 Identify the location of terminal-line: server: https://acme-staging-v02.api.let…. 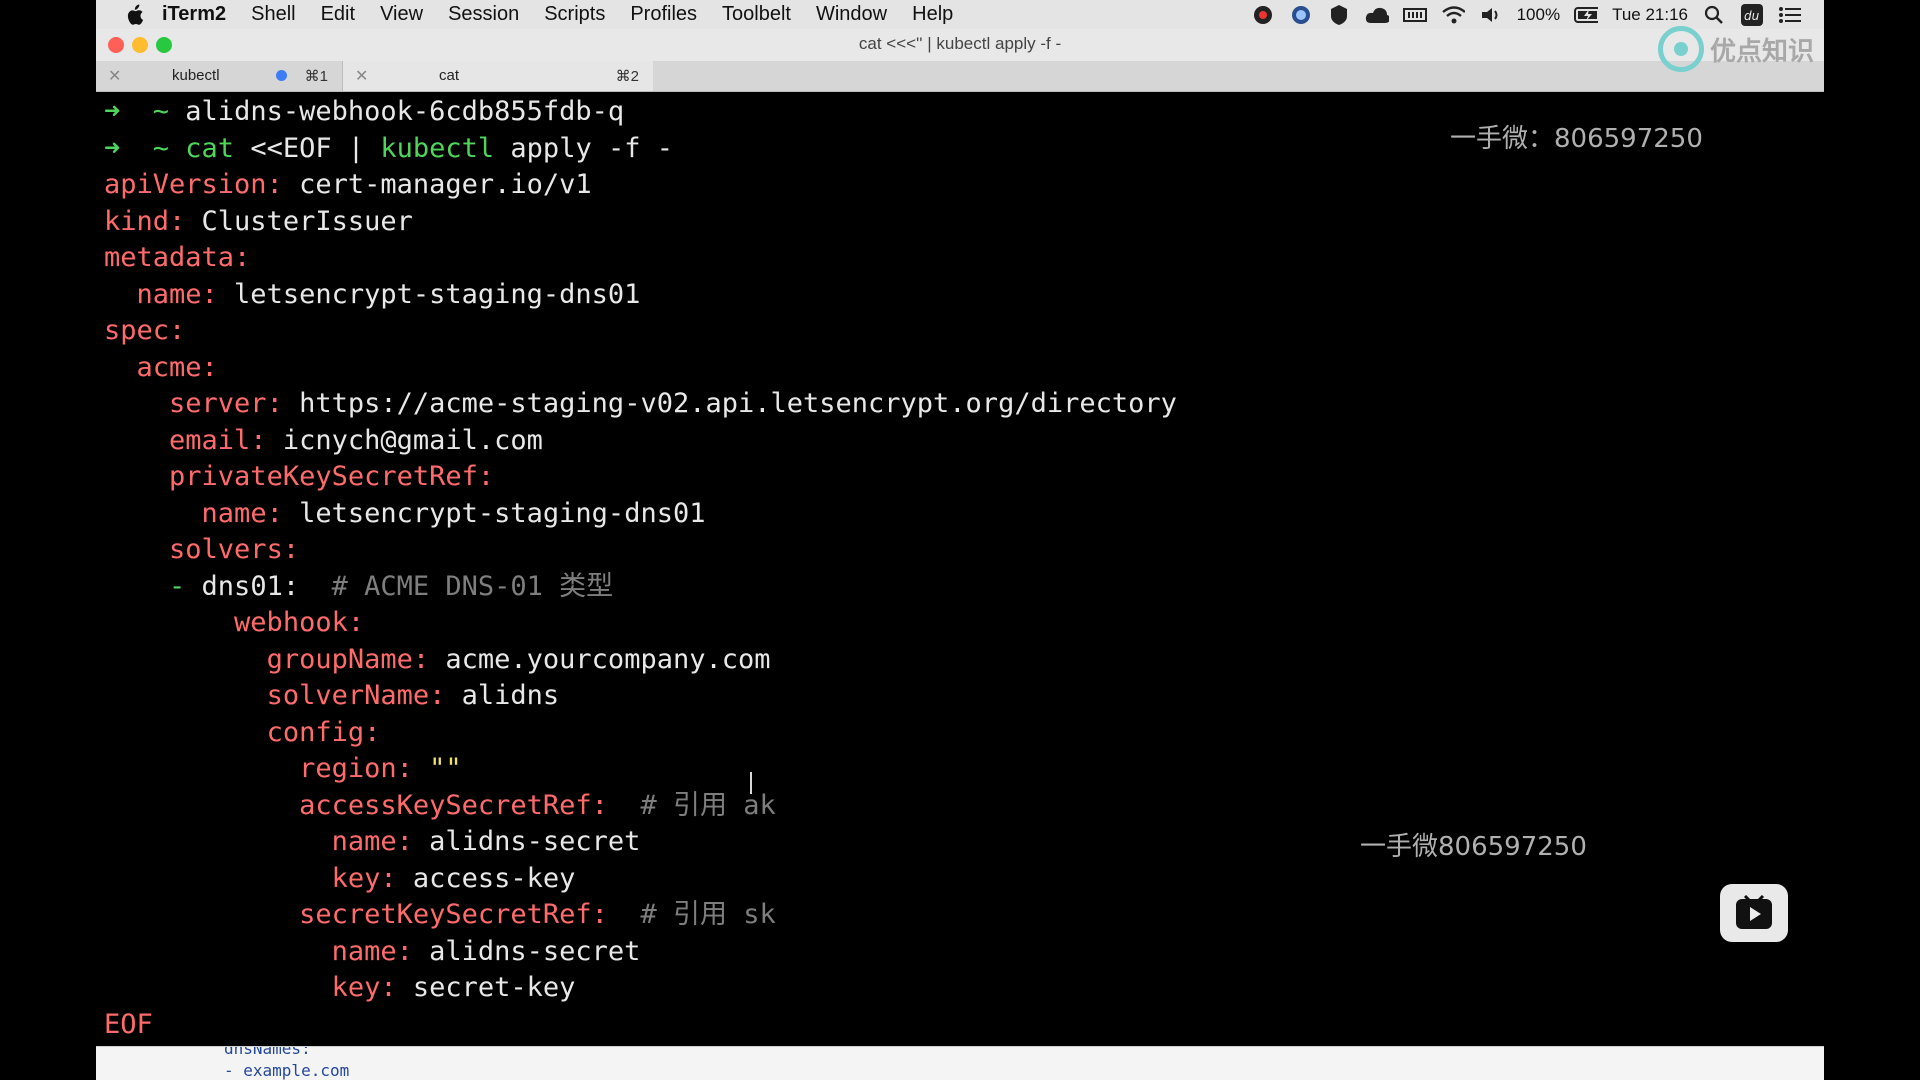
(640, 404).